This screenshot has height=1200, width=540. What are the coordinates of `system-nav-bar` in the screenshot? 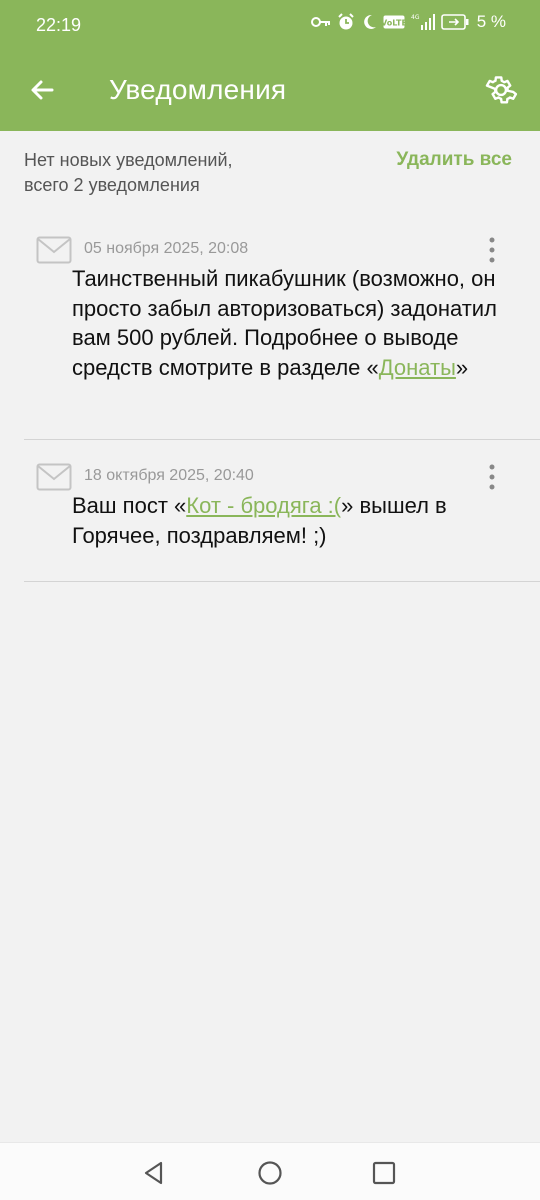 It's located at (270, 1171).